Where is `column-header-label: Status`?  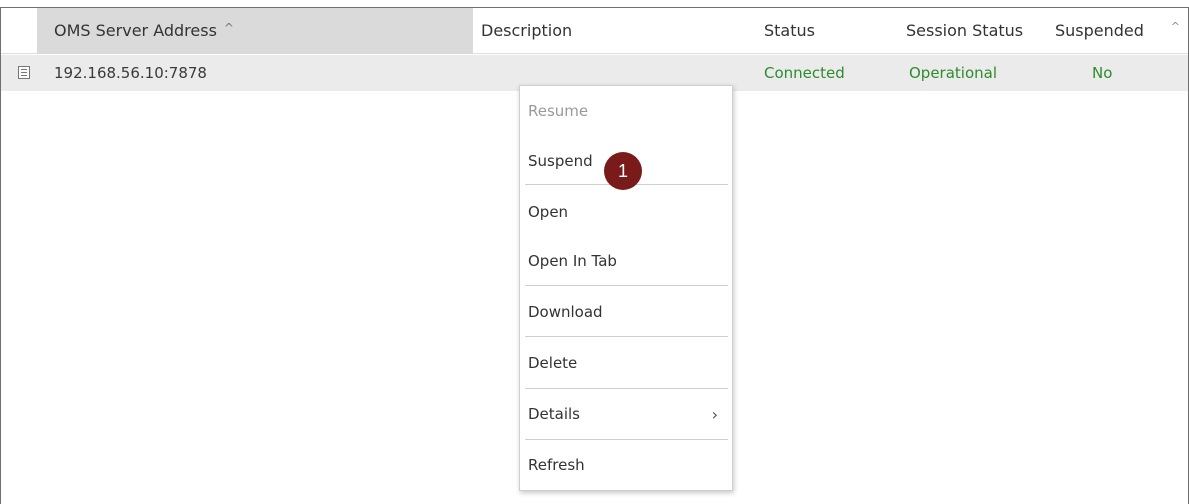
column-header-label: Status is located at coordinates (789, 30).